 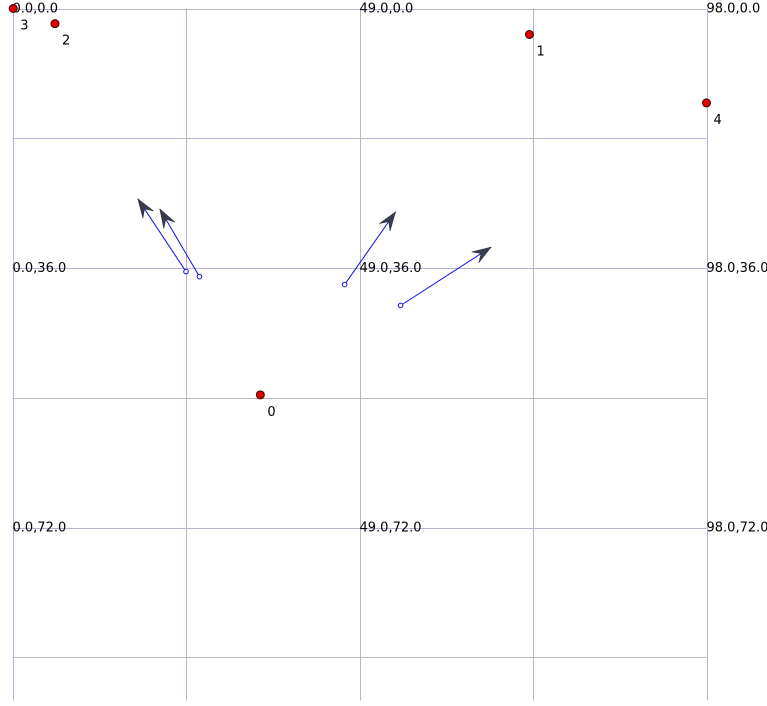 What do you see at coordinates (40, 528) in the screenshot?
I see `coord-label: 0.0,72.0` at bounding box center [40, 528].